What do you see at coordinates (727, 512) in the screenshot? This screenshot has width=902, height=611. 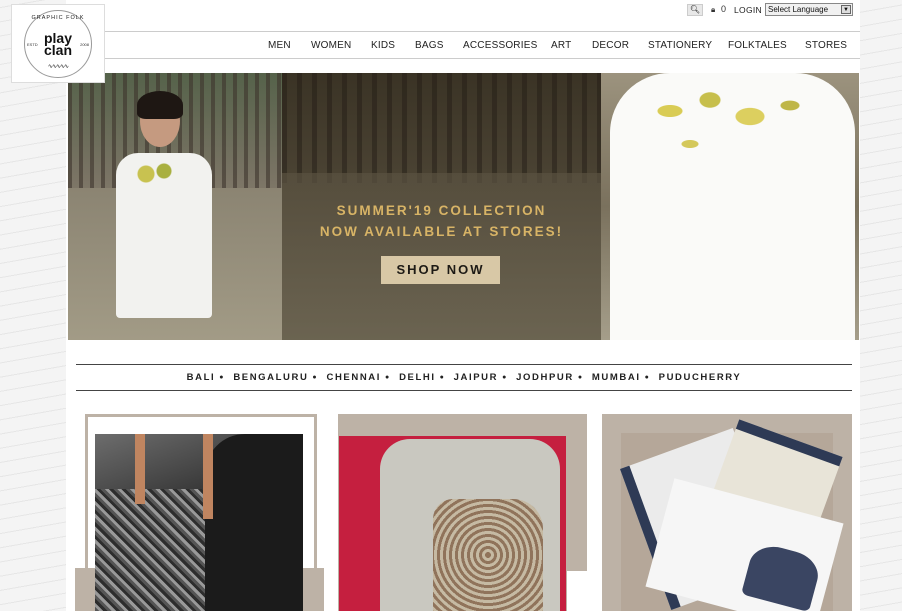 I see `product-card-stationery` at bounding box center [727, 512].